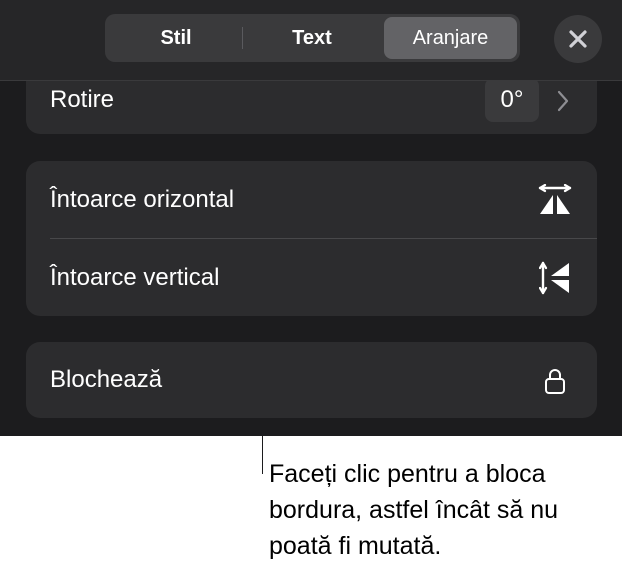 The width and height of the screenshot is (622, 567). What do you see at coordinates (450, 38) in the screenshot?
I see `tab-arrange: Aranjare` at bounding box center [450, 38].